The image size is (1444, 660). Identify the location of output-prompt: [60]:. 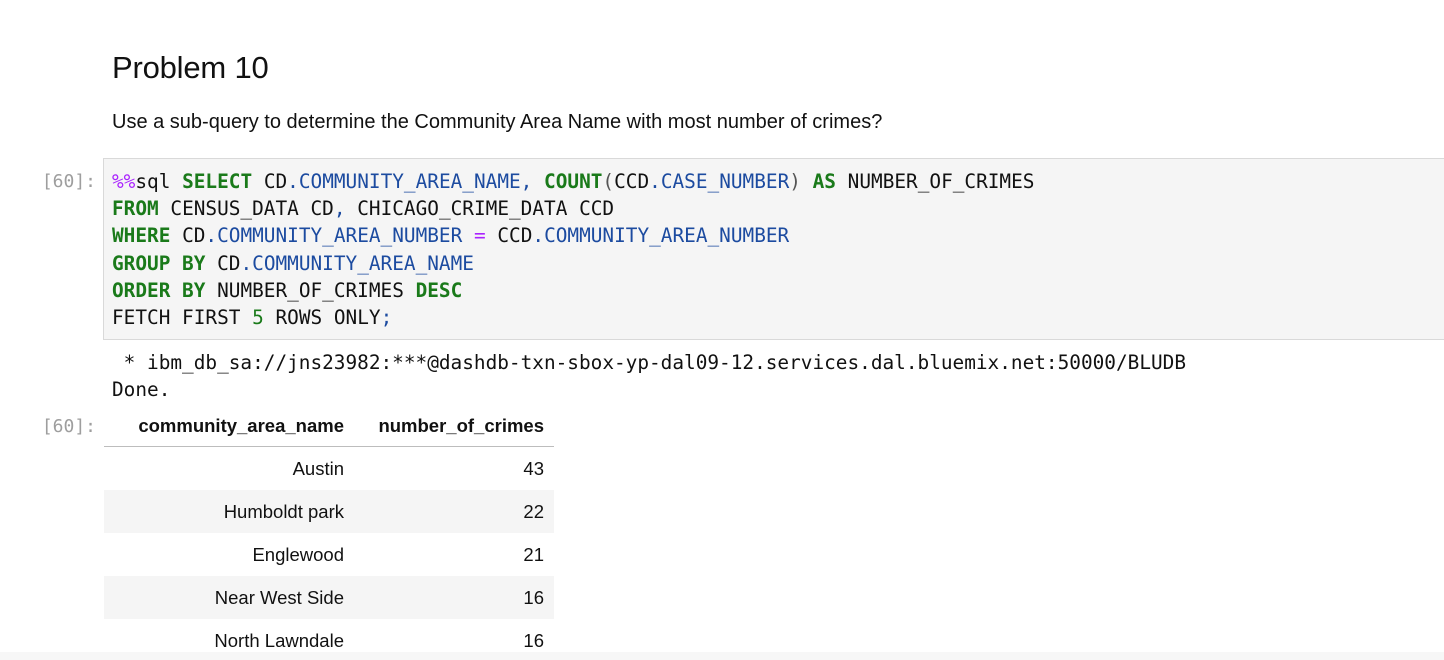
(68, 426).